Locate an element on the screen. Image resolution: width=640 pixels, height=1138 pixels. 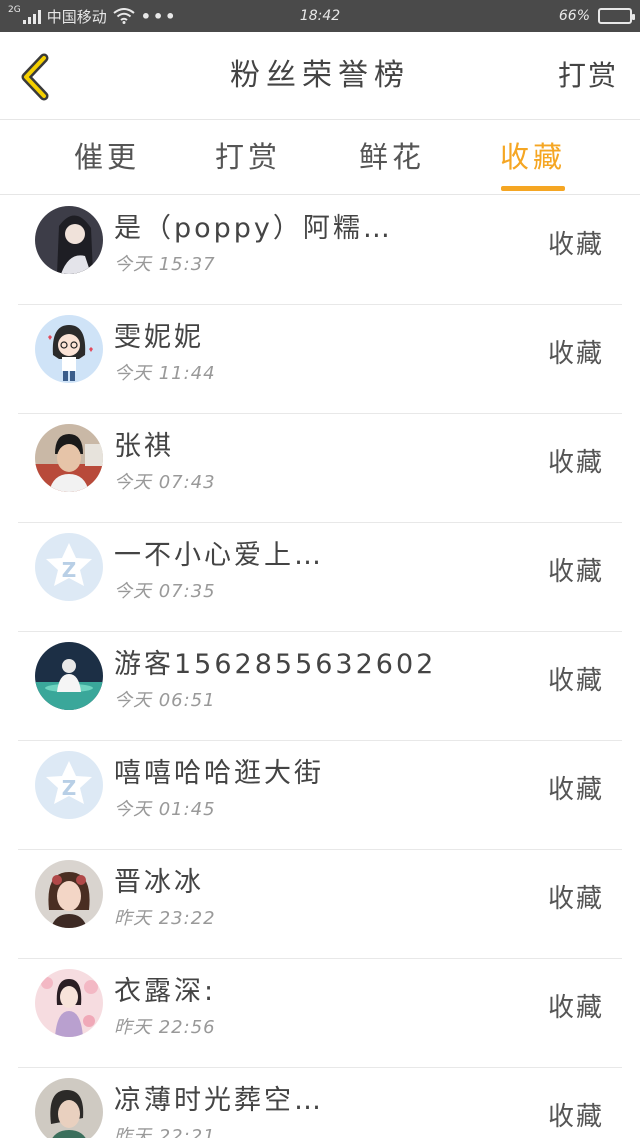
tab-bar: 催更 打赏 鲜花 收藏 is located at coordinates (320, 158).